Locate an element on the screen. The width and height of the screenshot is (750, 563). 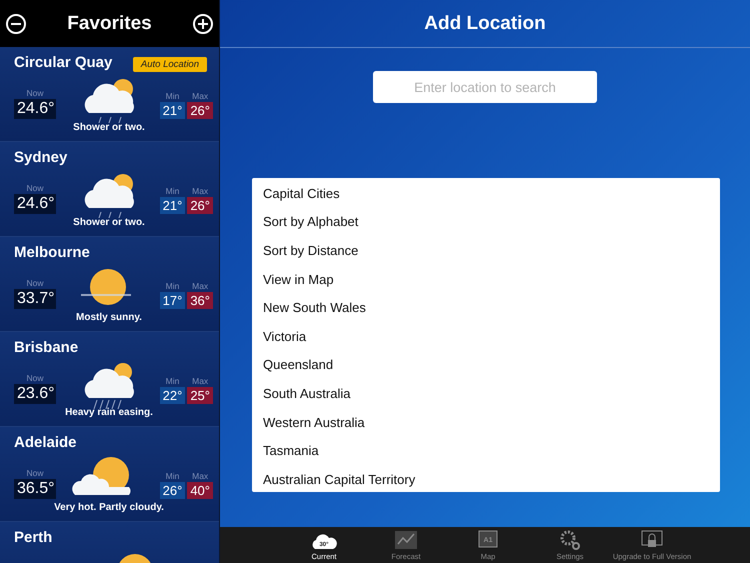
location-name: Brisbane is located at coordinates (46, 347).